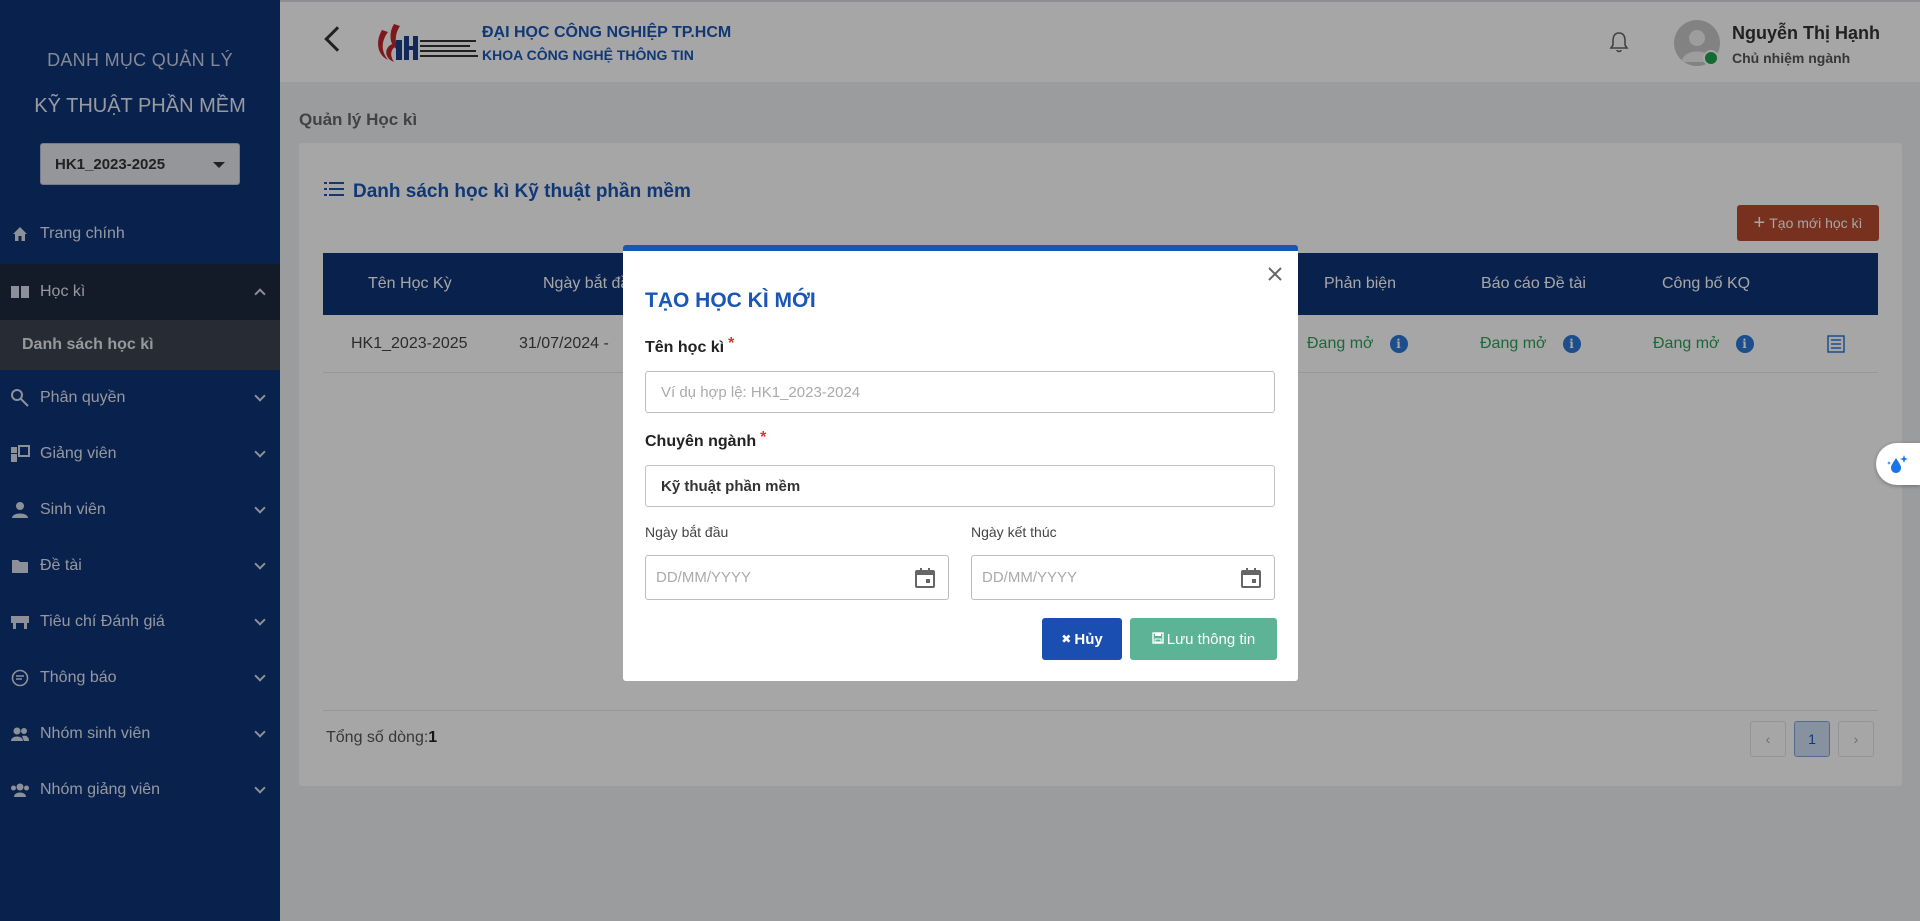 The width and height of the screenshot is (1920, 921). What do you see at coordinates (960, 486) in the screenshot?
I see `major-field: Kỹ thuật phần mềm` at bounding box center [960, 486].